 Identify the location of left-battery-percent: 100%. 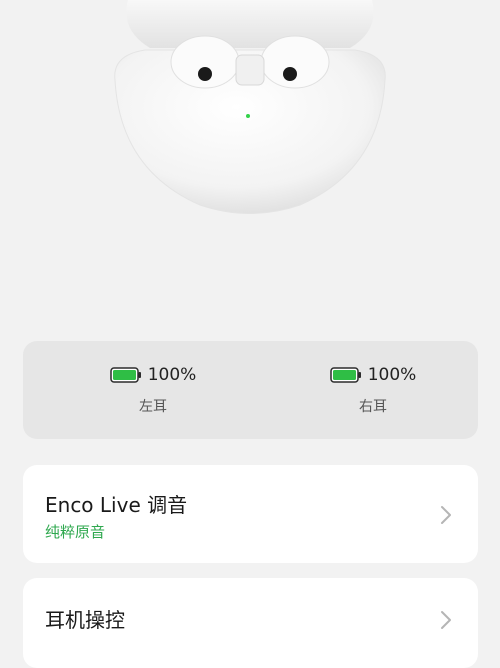
(172, 375).